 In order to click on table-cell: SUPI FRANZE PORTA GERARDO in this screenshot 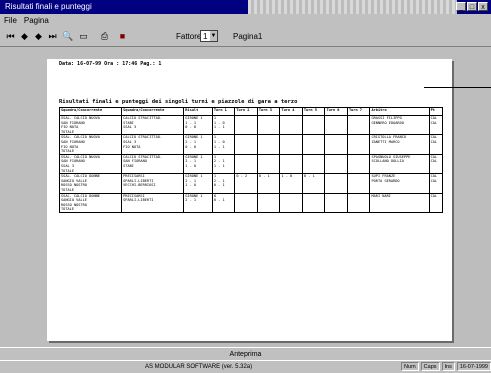, I will do `click(399, 183)`.